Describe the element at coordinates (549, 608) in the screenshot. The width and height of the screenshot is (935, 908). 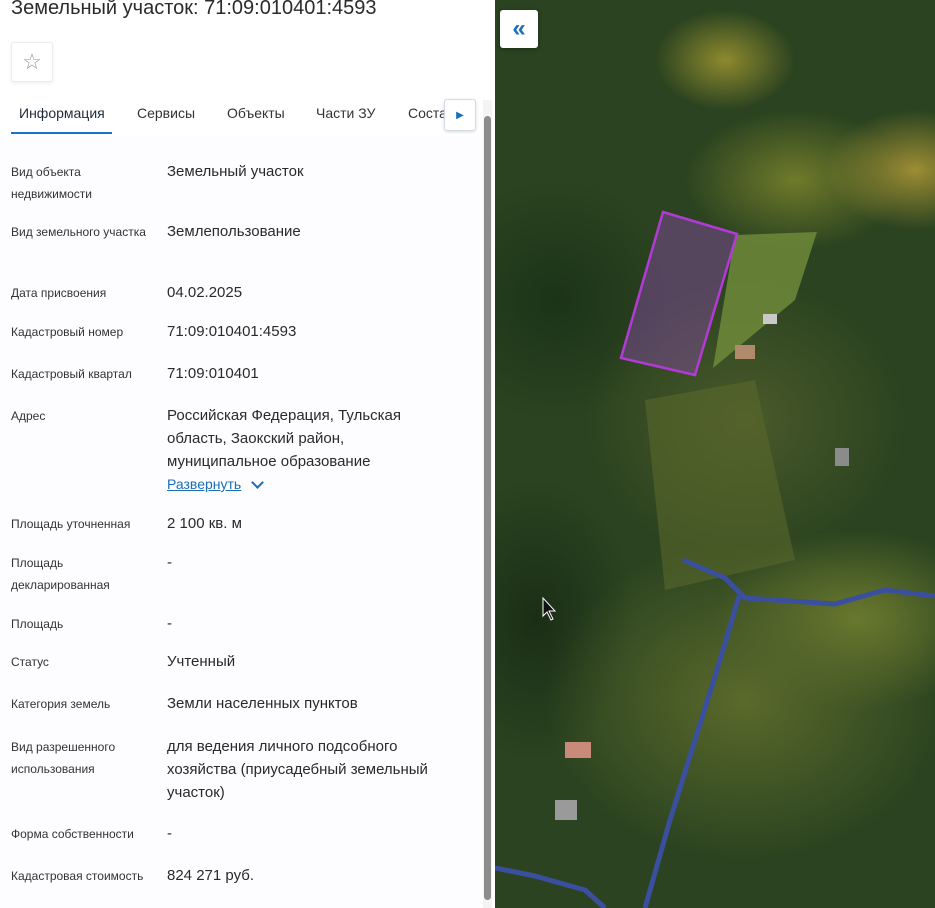
I see `mouse-cursor-icon` at that location.